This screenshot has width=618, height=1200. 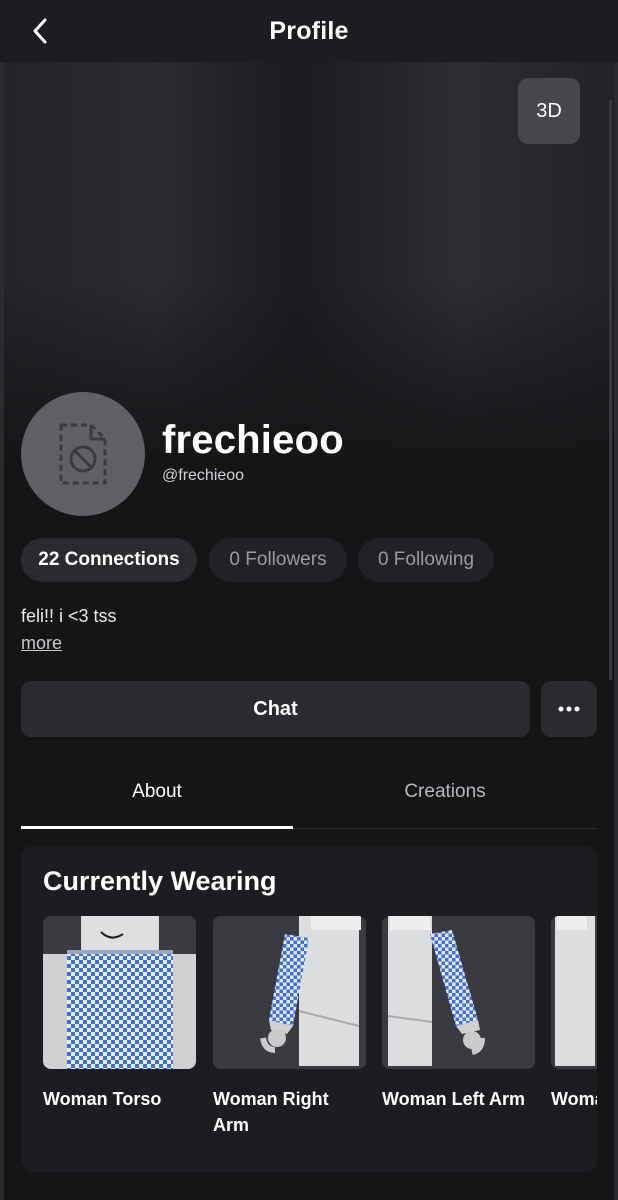 I want to click on bio-text: feli!! i <3 tss, so click(x=69, y=616).